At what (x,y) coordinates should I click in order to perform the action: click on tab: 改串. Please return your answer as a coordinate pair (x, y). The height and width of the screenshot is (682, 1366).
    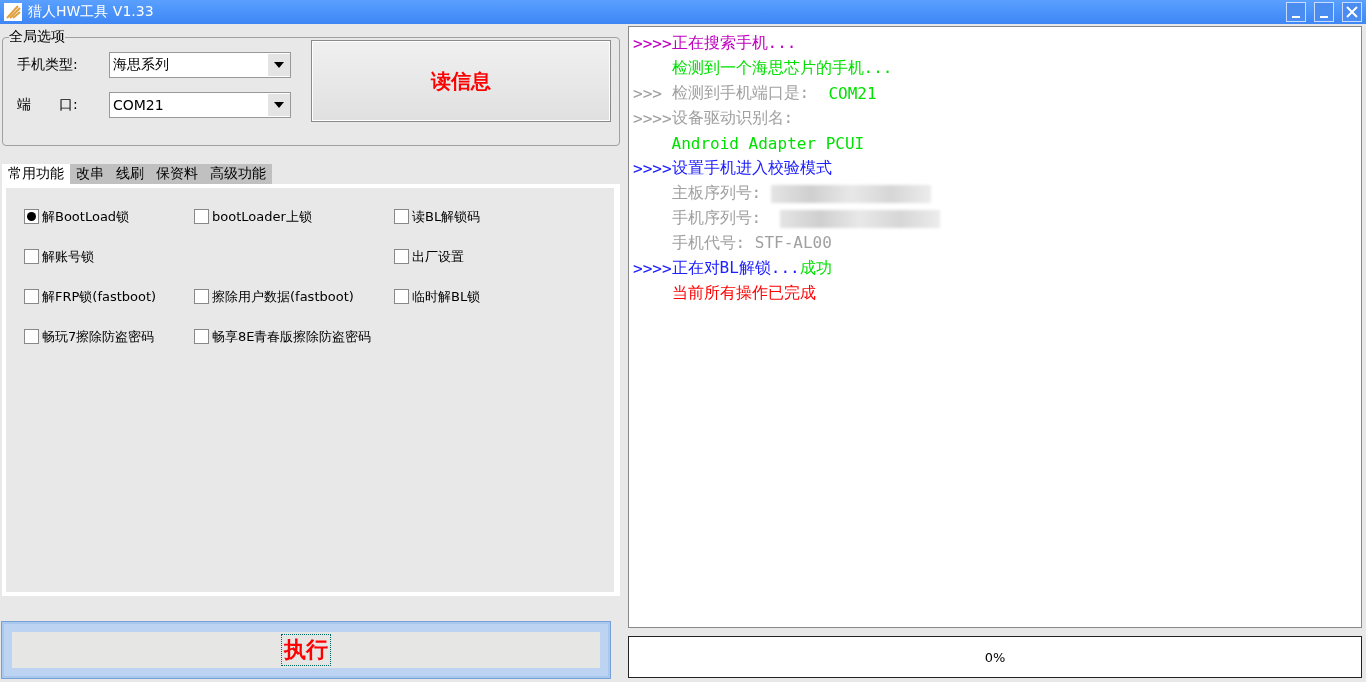
    Looking at the image, I should click on (90, 174).